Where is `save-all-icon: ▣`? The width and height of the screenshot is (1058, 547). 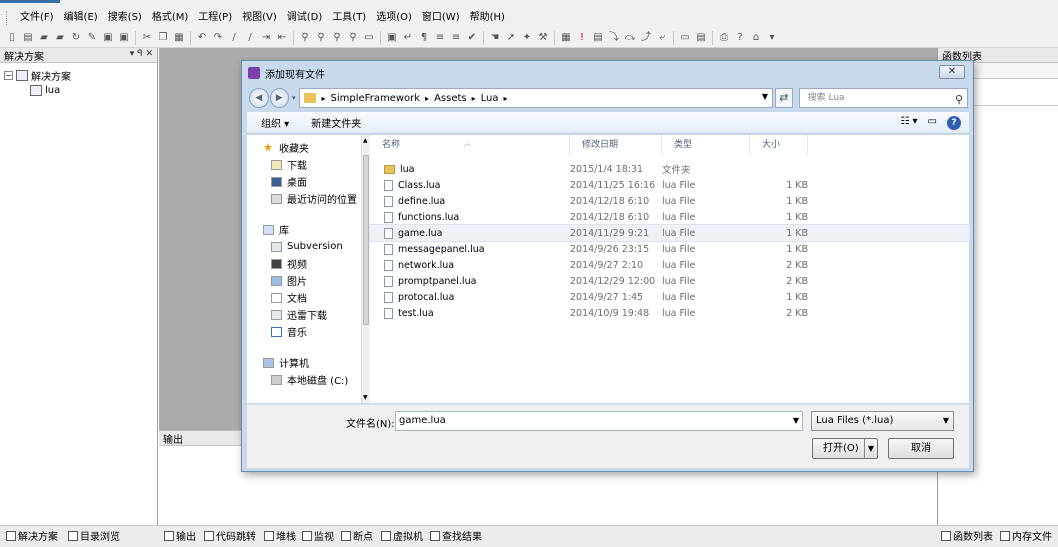
save-all-icon: ▣ is located at coordinates (124, 38).